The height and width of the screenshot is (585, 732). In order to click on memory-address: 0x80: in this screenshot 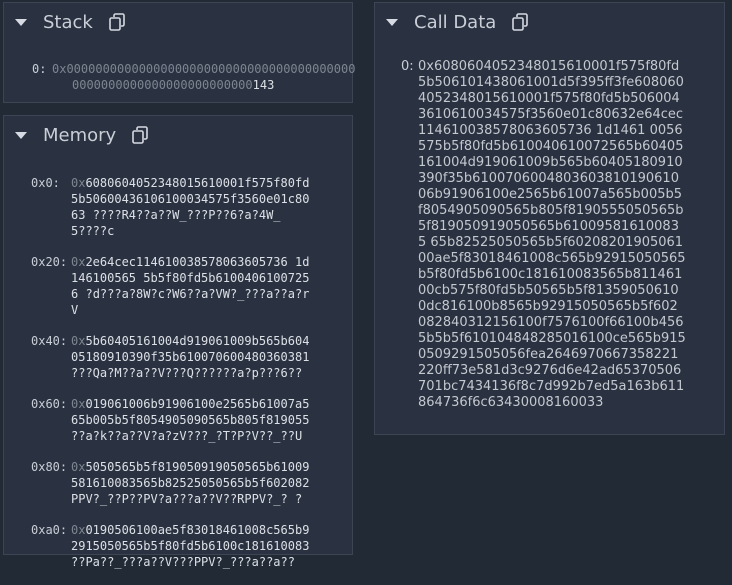, I will do `click(49, 467)`.